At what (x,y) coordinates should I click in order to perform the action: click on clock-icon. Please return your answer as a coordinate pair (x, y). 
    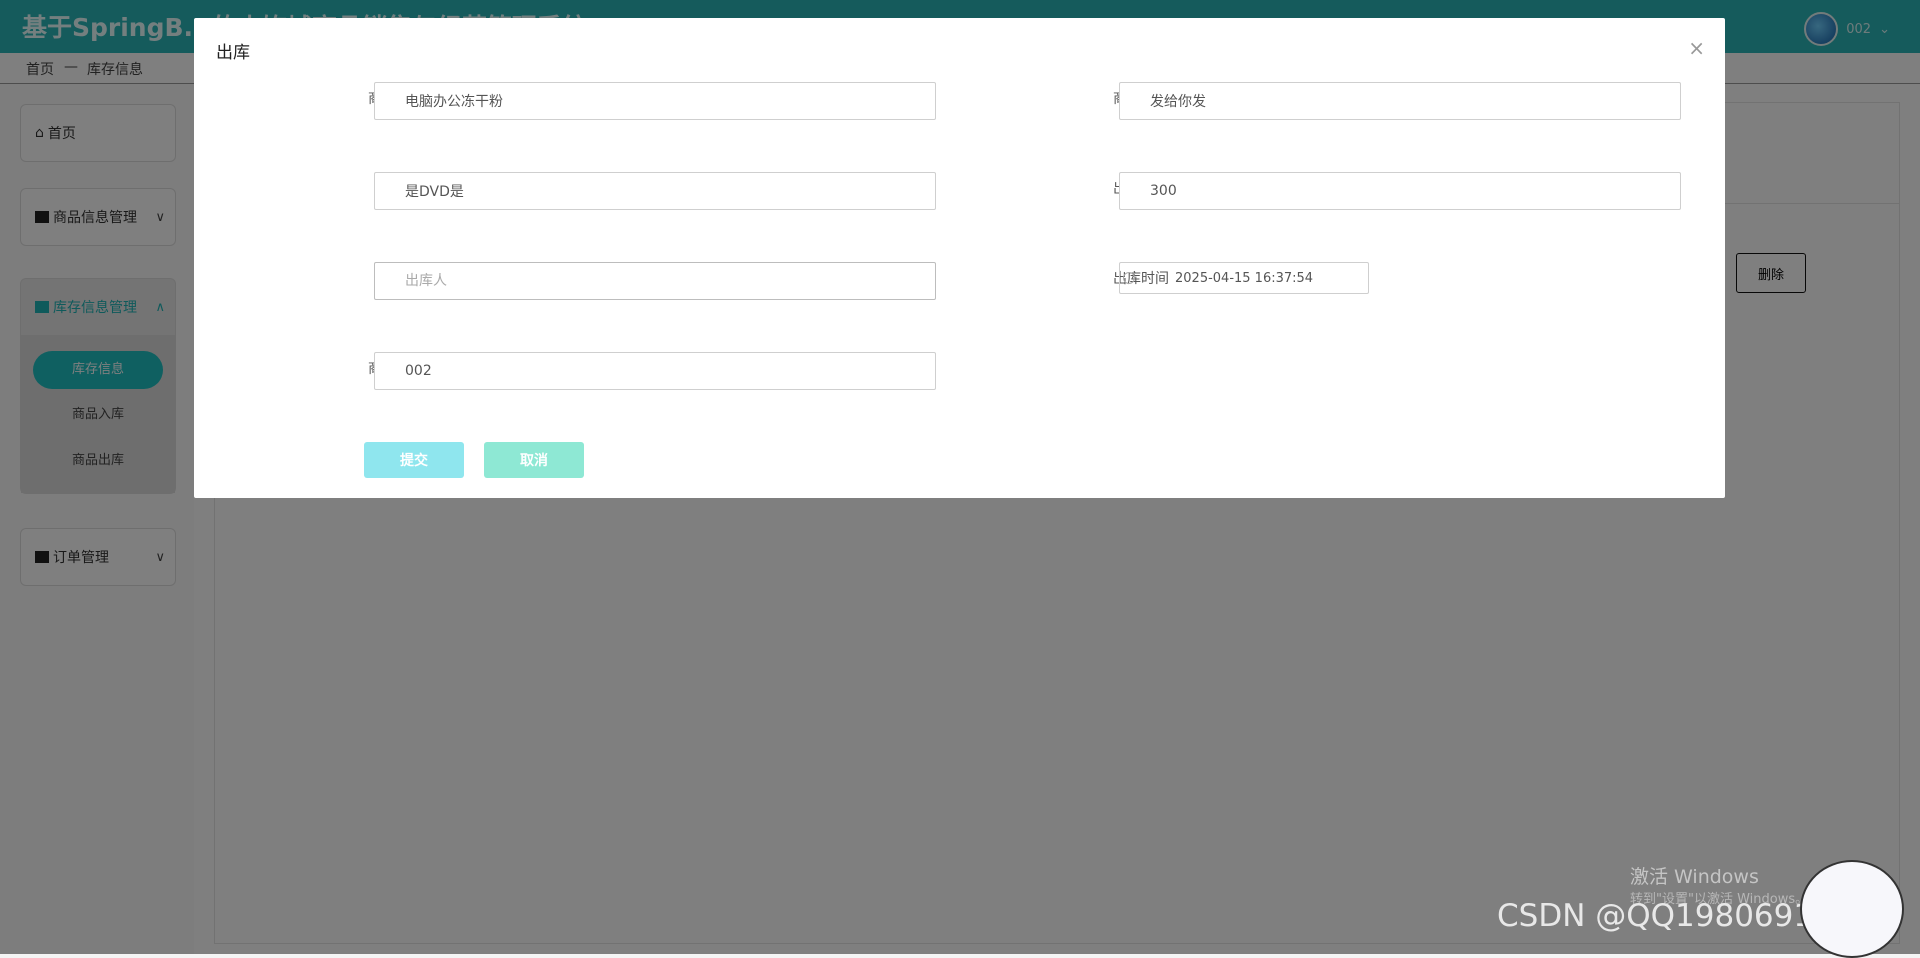
    Looking at the image, I should click on (1129, 278).